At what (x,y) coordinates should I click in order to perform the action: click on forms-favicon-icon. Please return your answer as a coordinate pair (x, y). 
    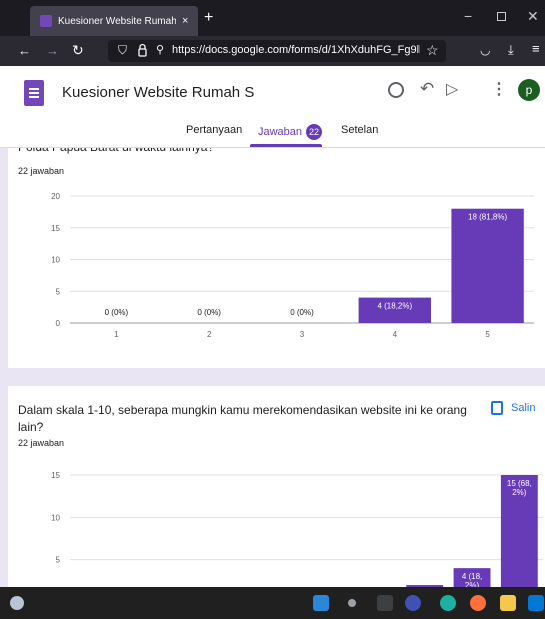
    Looking at the image, I should click on (46, 21).